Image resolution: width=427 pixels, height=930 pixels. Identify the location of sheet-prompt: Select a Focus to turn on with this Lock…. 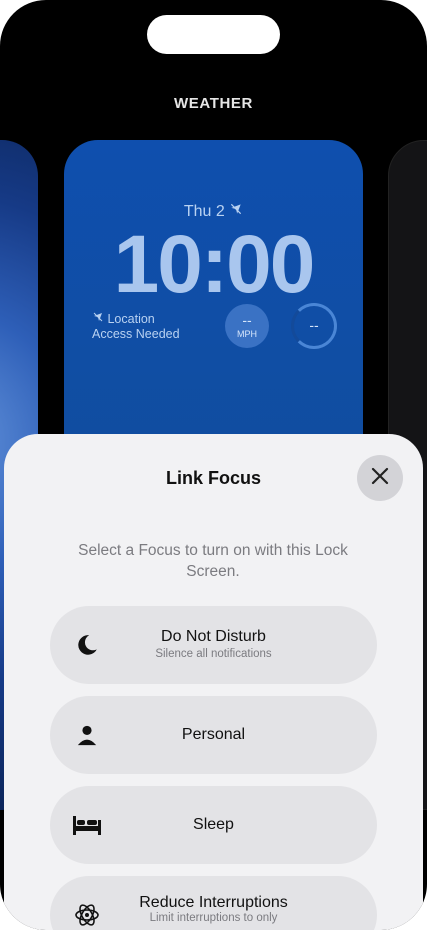
(213, 561).